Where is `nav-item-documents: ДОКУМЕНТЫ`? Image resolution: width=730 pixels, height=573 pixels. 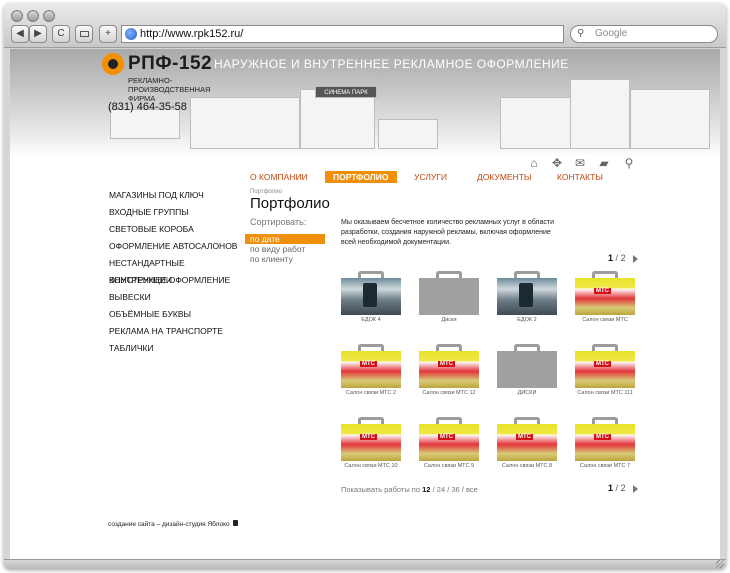 nav-item-documents: ДОКУМЕНТЫ is located at coordinates (504, 177).